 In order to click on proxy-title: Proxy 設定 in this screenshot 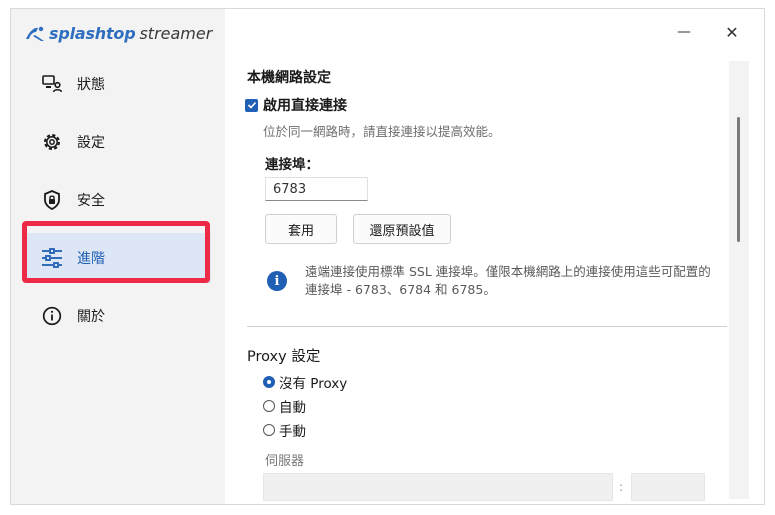, I will do `click(284, 357)`.